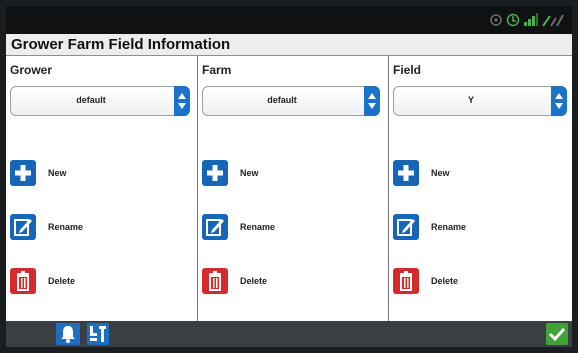 This screenshot has height=353, width=578. What do you see at coordinates (289, 45) in the screenshot?
I see `title-bar: Grower Farm Field Information` at bounding box center [289, 45].